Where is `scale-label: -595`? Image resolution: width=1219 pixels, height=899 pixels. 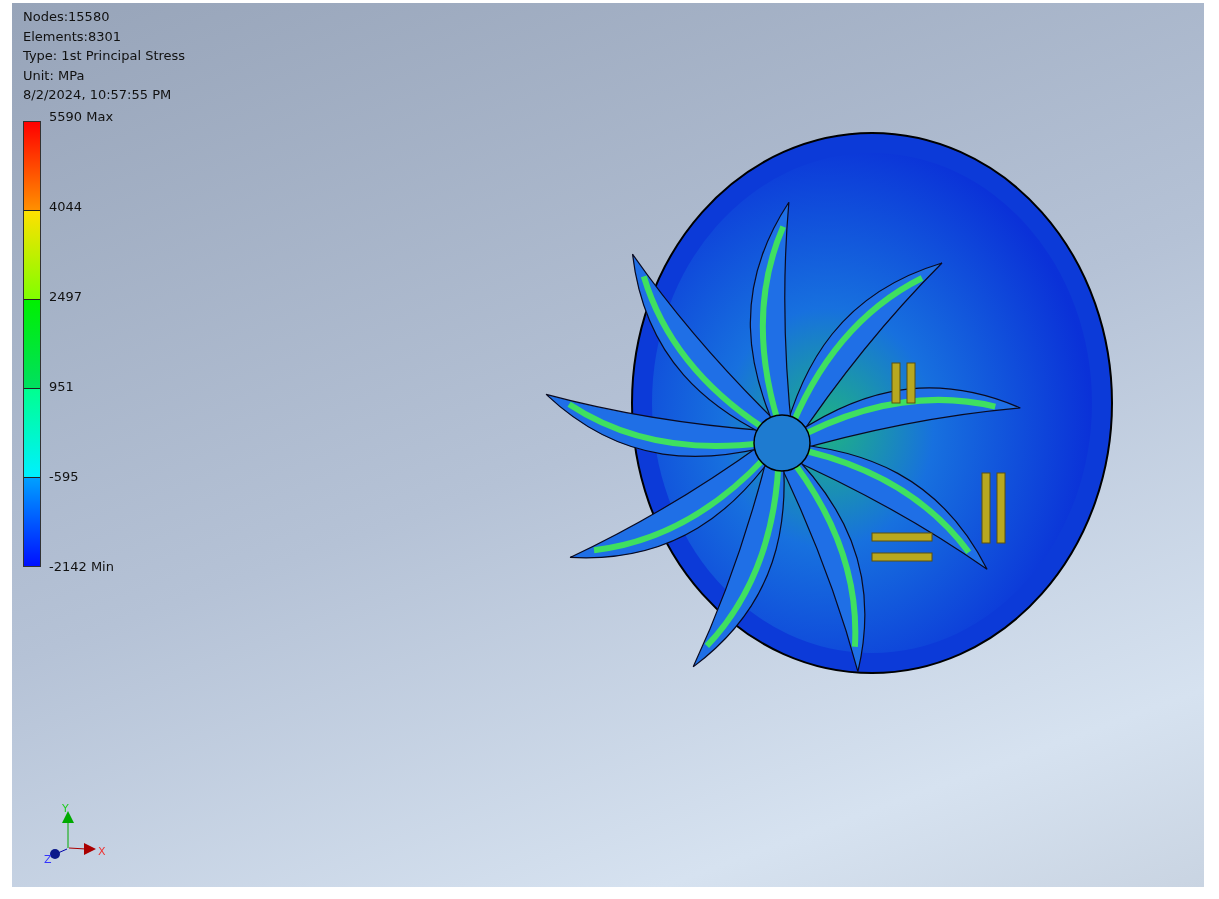
scale-label: -595 is located at coordinates (64, 476).